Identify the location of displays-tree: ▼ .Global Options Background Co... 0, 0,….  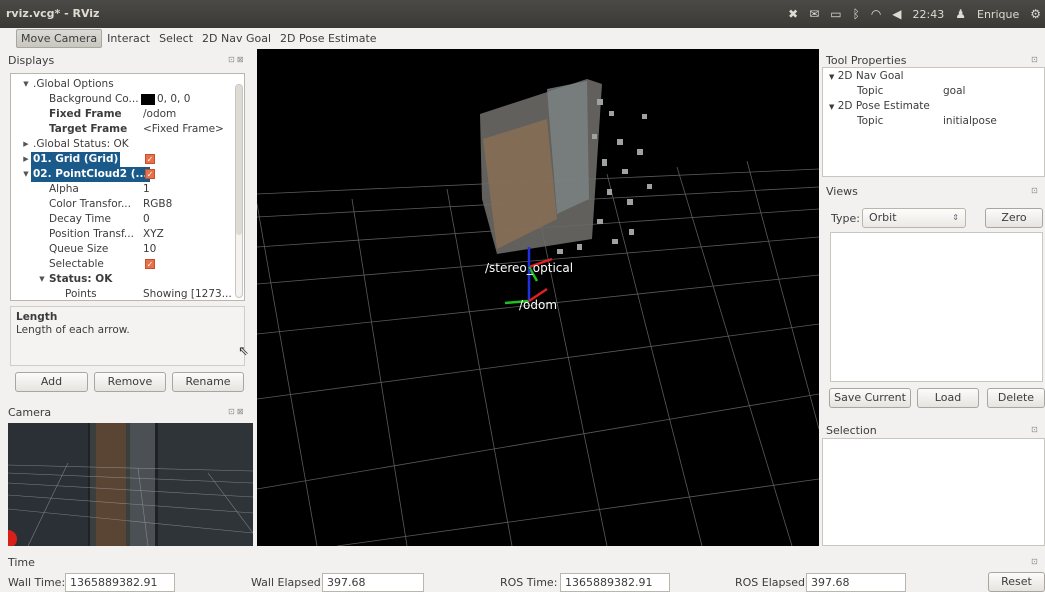
(127, 187).